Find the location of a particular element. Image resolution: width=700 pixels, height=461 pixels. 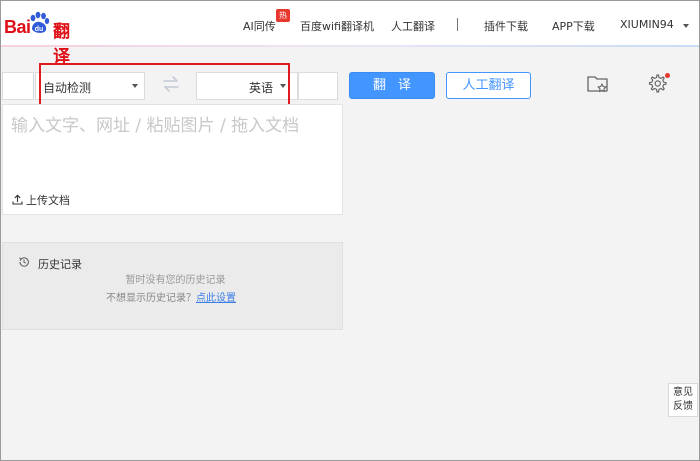

nav-plugin-download: 插件下载 is located at coordinates (506, 26).